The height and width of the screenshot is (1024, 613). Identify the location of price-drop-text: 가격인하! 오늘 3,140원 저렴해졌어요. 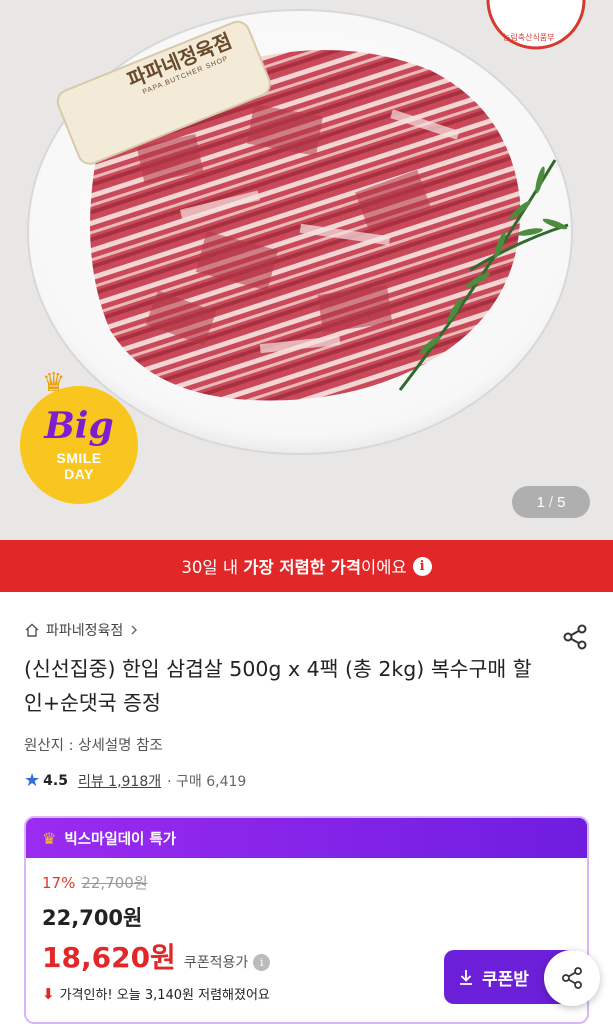
(164, 995).